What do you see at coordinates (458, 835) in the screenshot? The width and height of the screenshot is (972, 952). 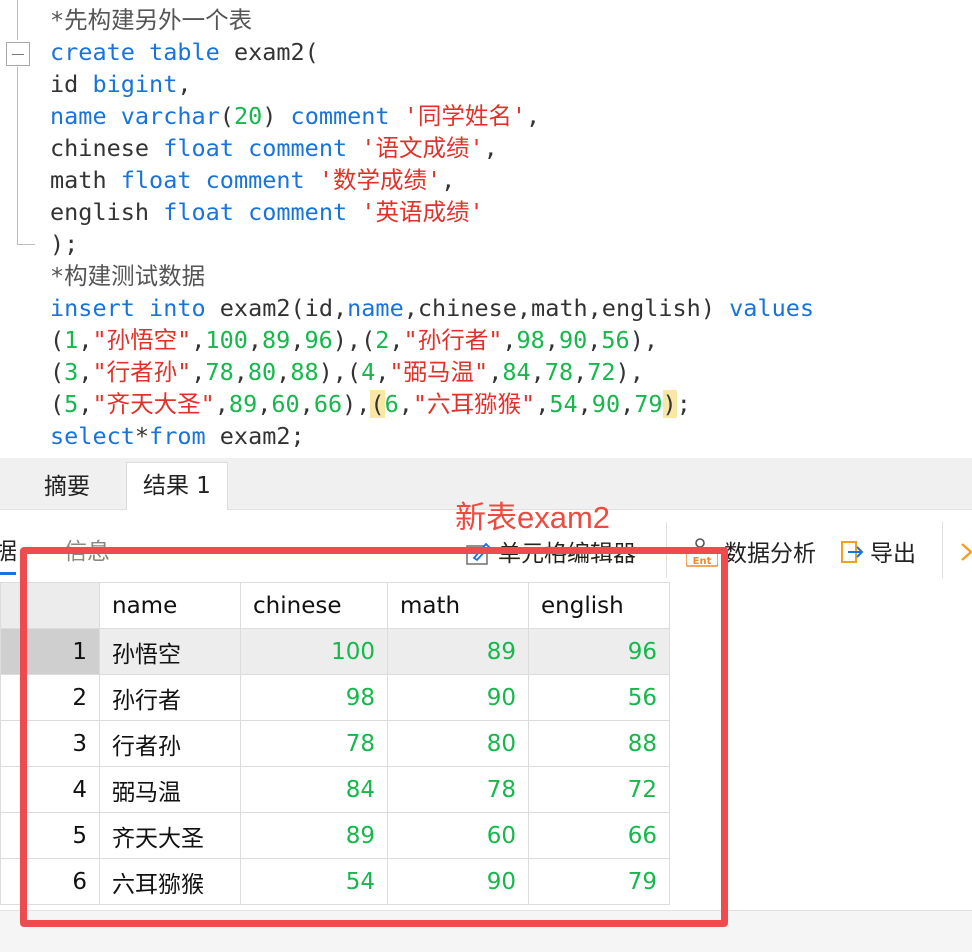 I see `cell-math: 60` at bounding box center [458, 835].